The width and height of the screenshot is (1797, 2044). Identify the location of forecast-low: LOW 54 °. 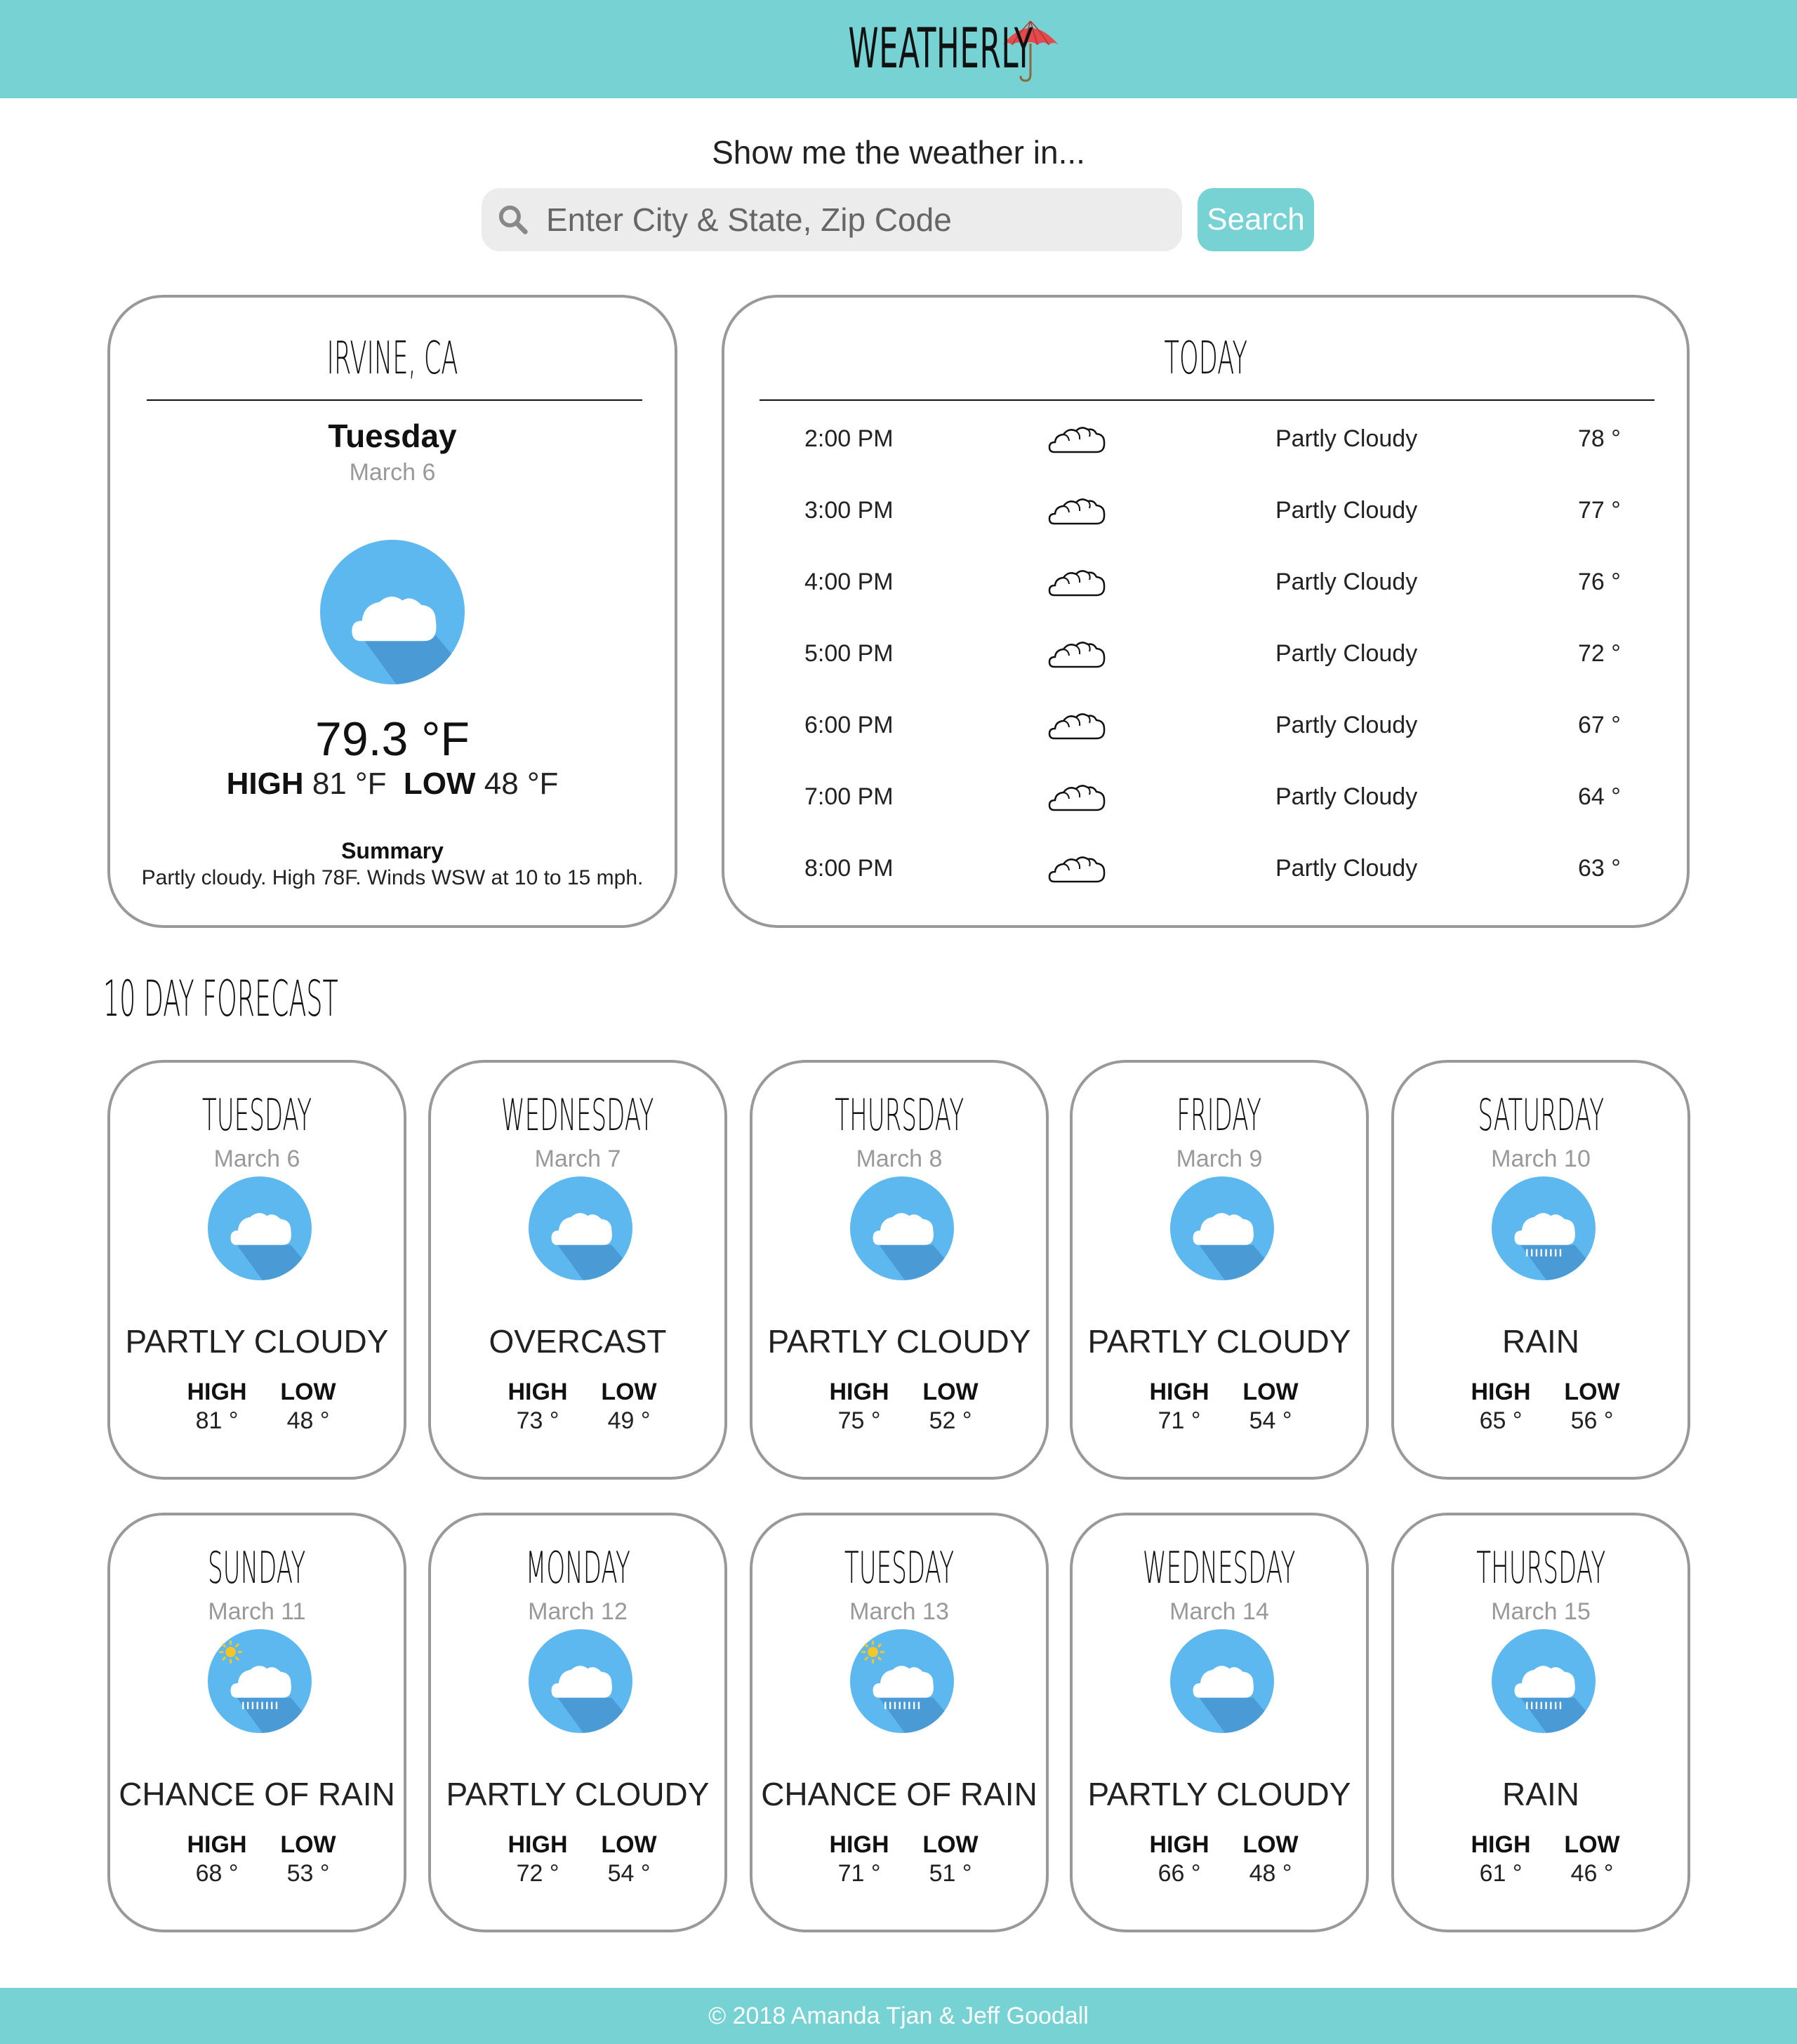
(629, 1859).